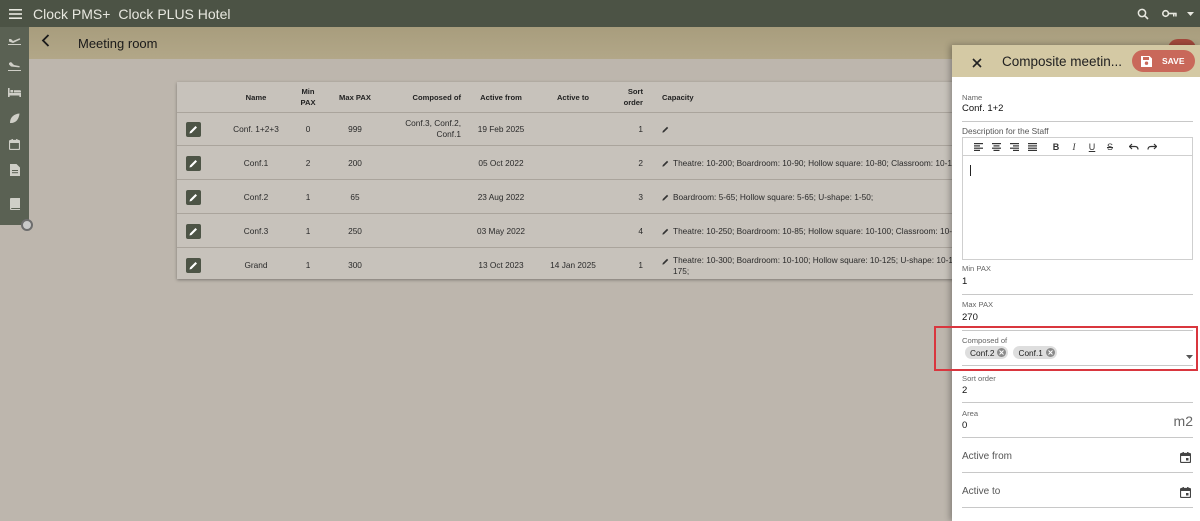  What do you see at coordinates (964, 281) in the screenshot?
I see `min-pax-value: 1` at bounding box center [964, 281].